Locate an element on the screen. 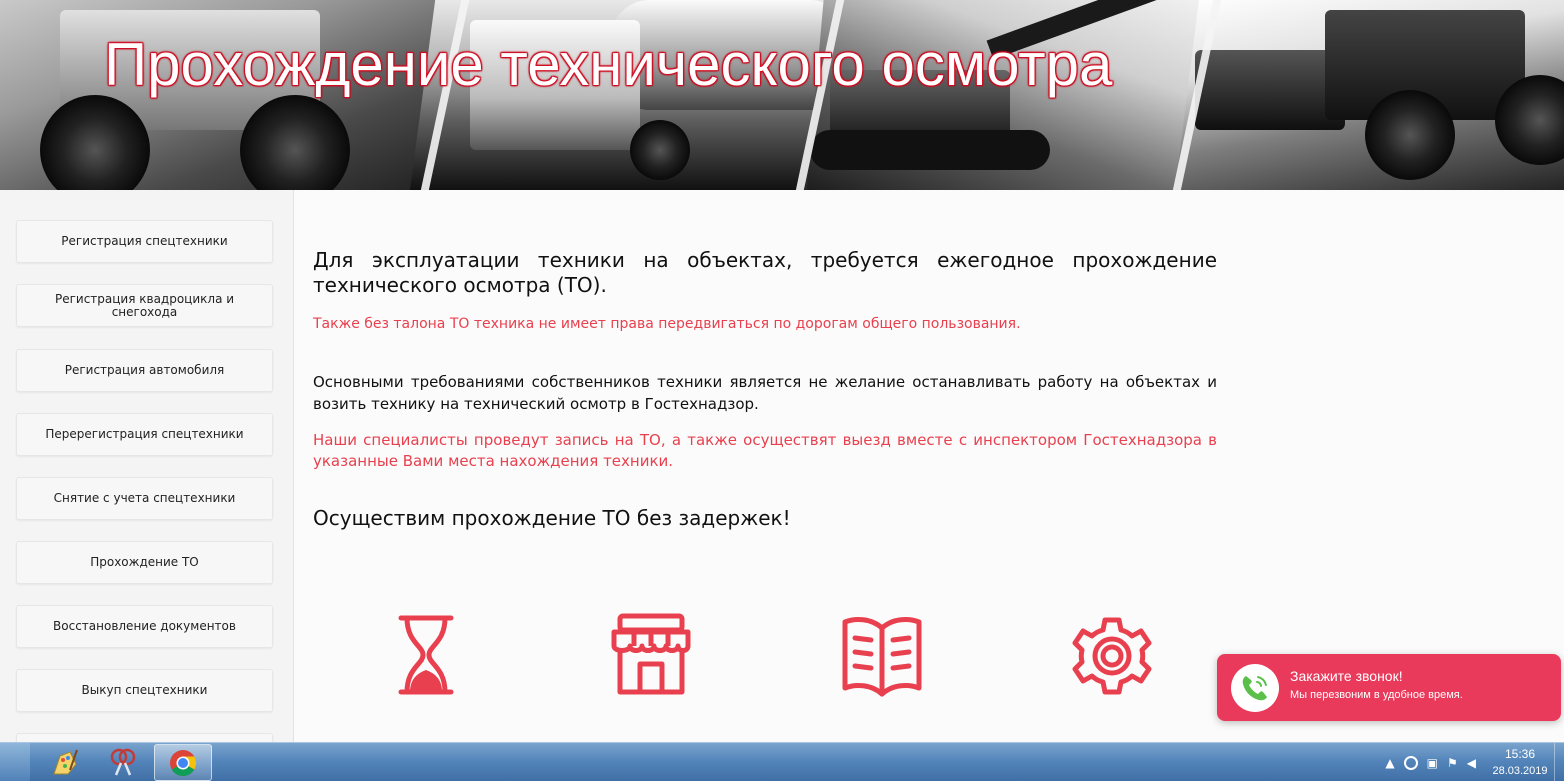 This screenshot has height=781, width=1564. chrome-icon is located at coordinates (183, 762).